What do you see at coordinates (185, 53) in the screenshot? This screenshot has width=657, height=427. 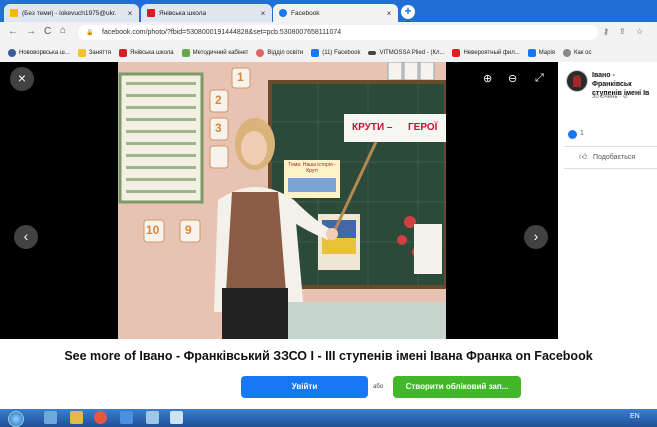 I see `book-icon` at bounding box center [185, 53].